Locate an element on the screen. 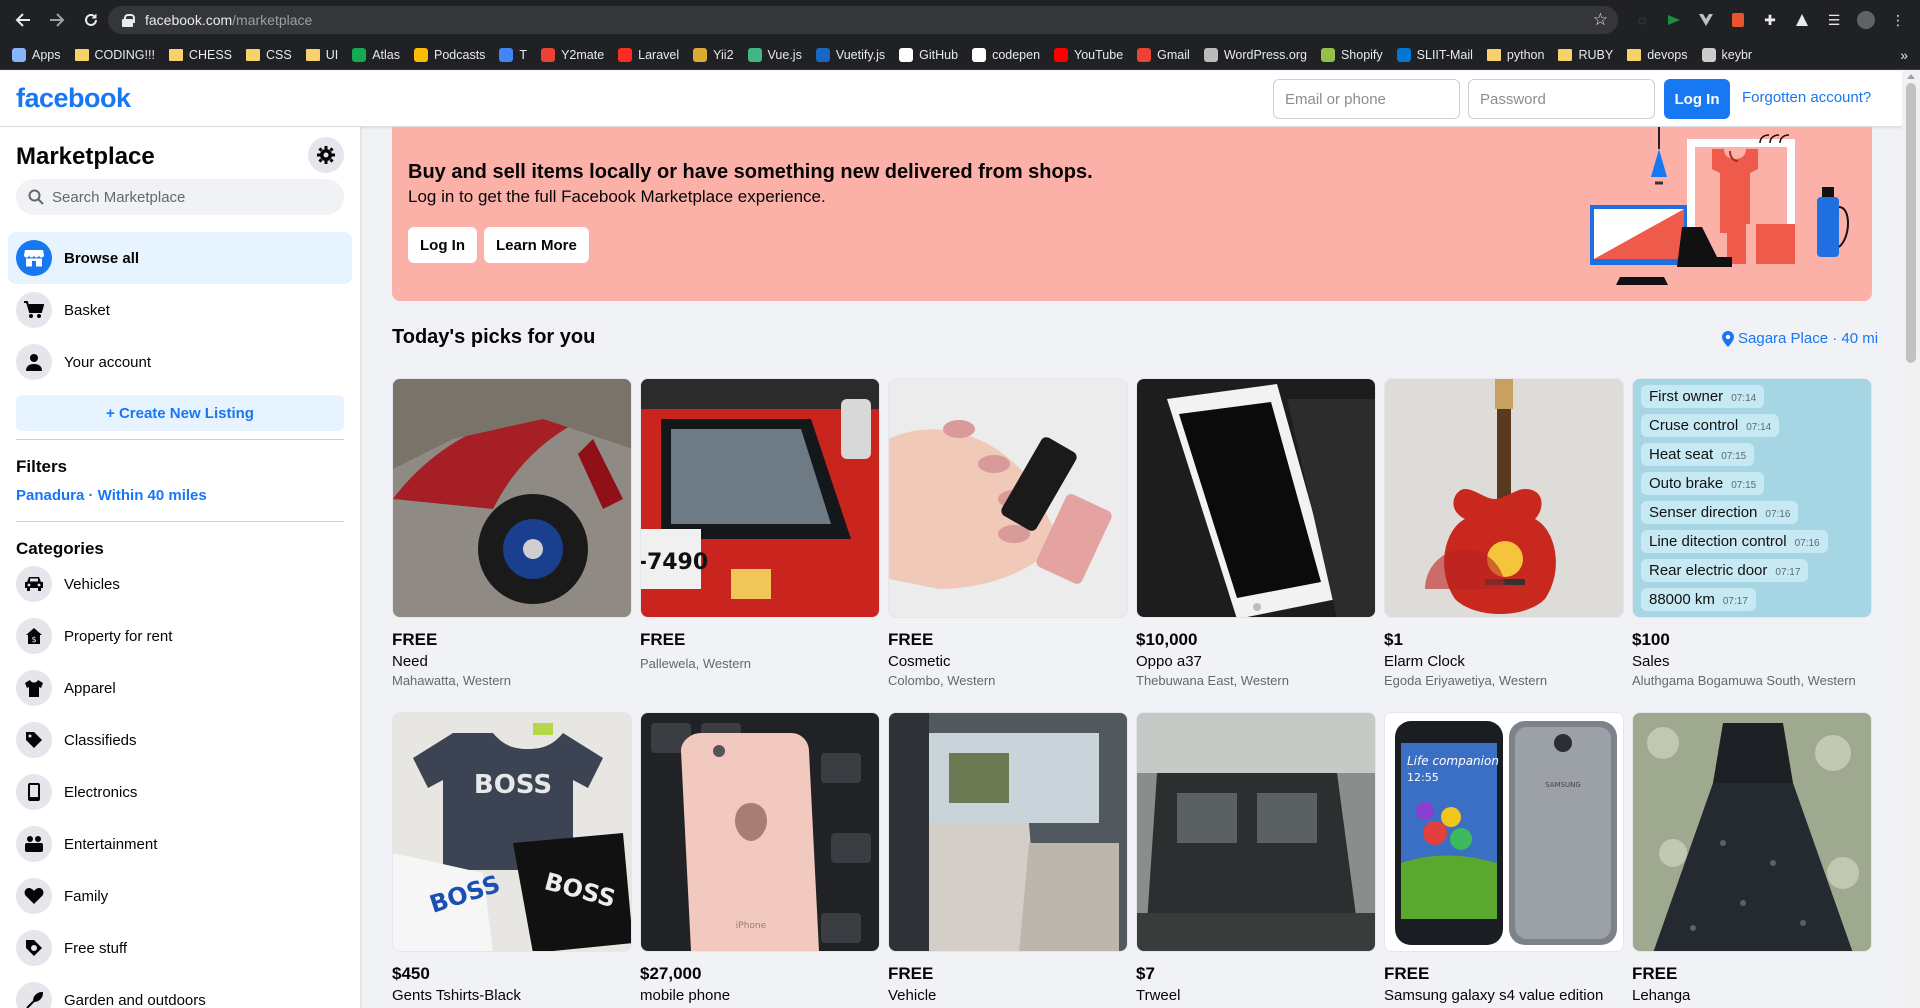  settings-gear-button is located at coordinates (326, 155).